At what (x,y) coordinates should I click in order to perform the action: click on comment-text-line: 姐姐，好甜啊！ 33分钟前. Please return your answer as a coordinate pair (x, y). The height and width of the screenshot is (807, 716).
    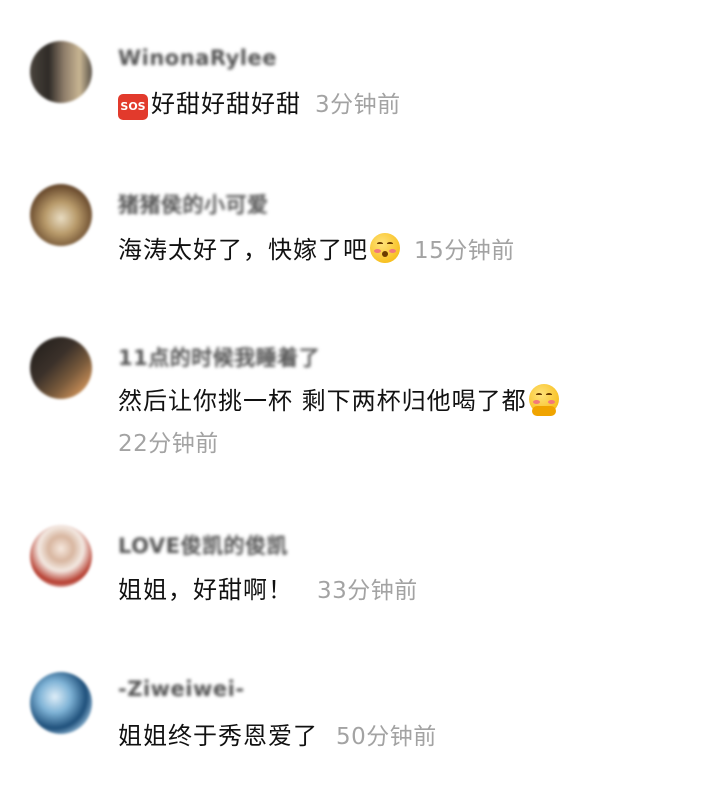
    Looking at the image, I should click on (268, 587).